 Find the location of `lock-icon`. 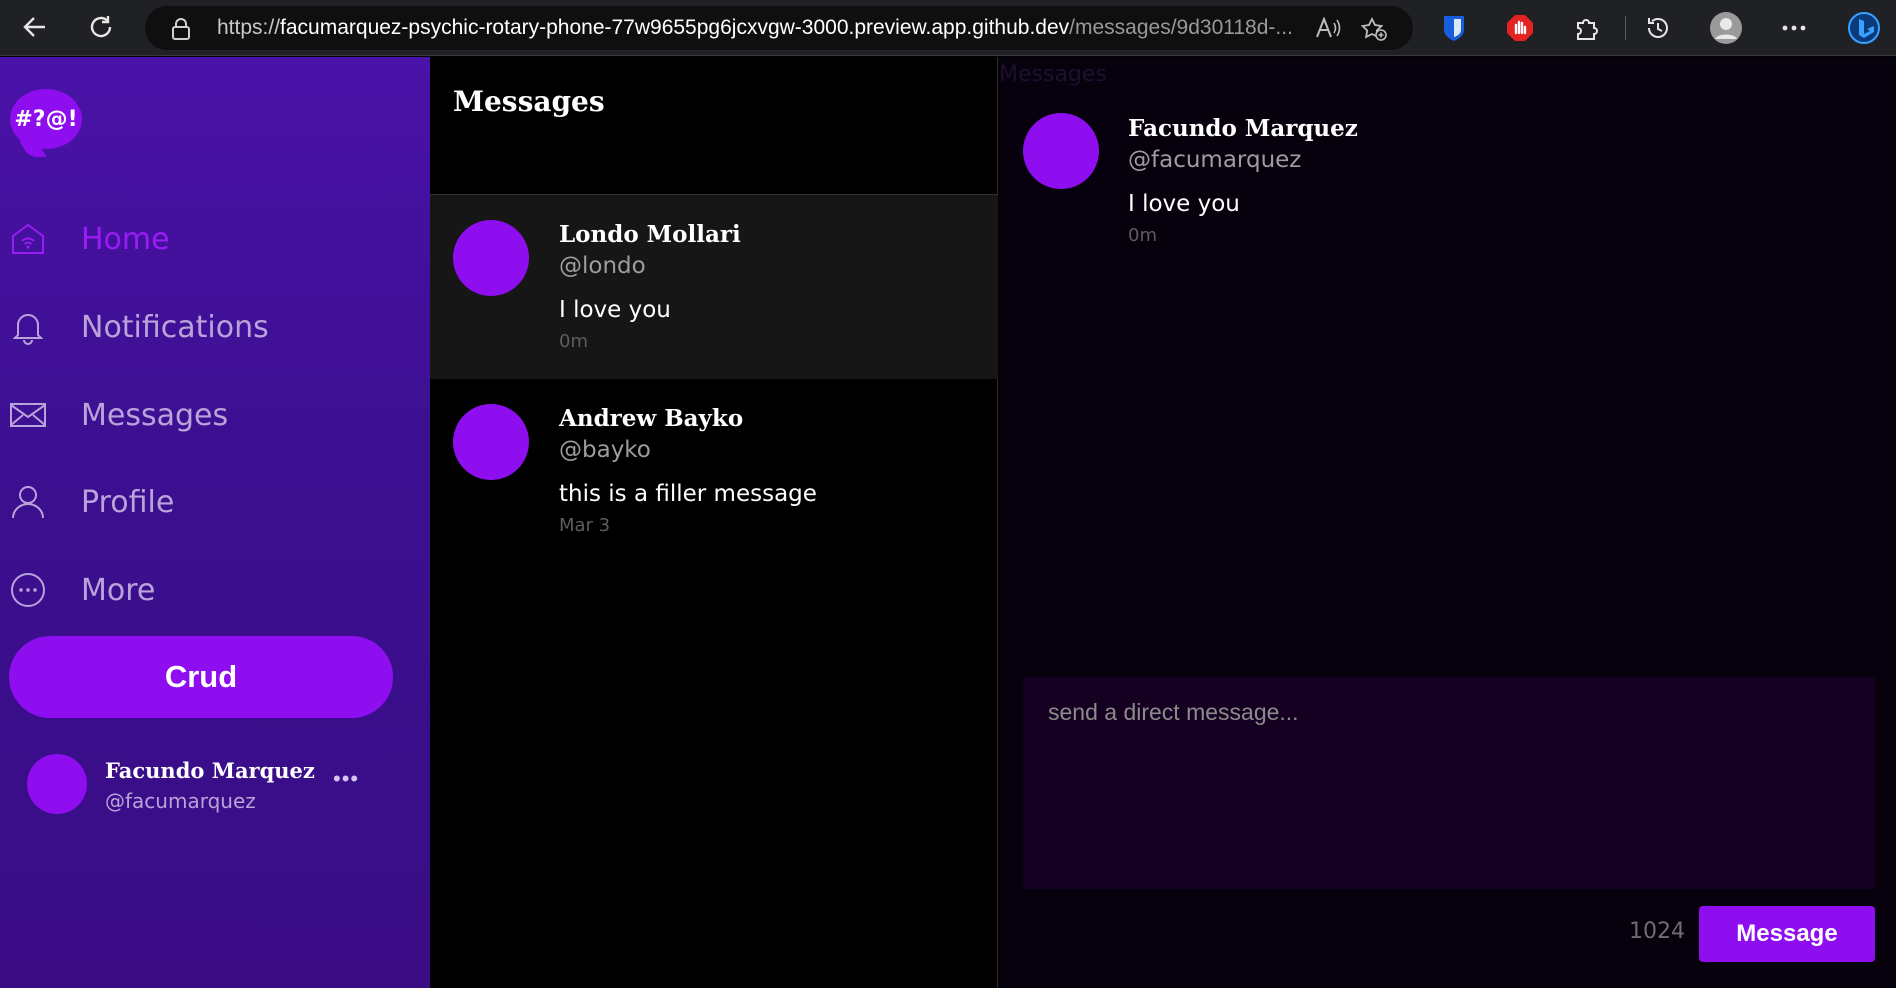

lock-icon is located at coordinates (181, 29).